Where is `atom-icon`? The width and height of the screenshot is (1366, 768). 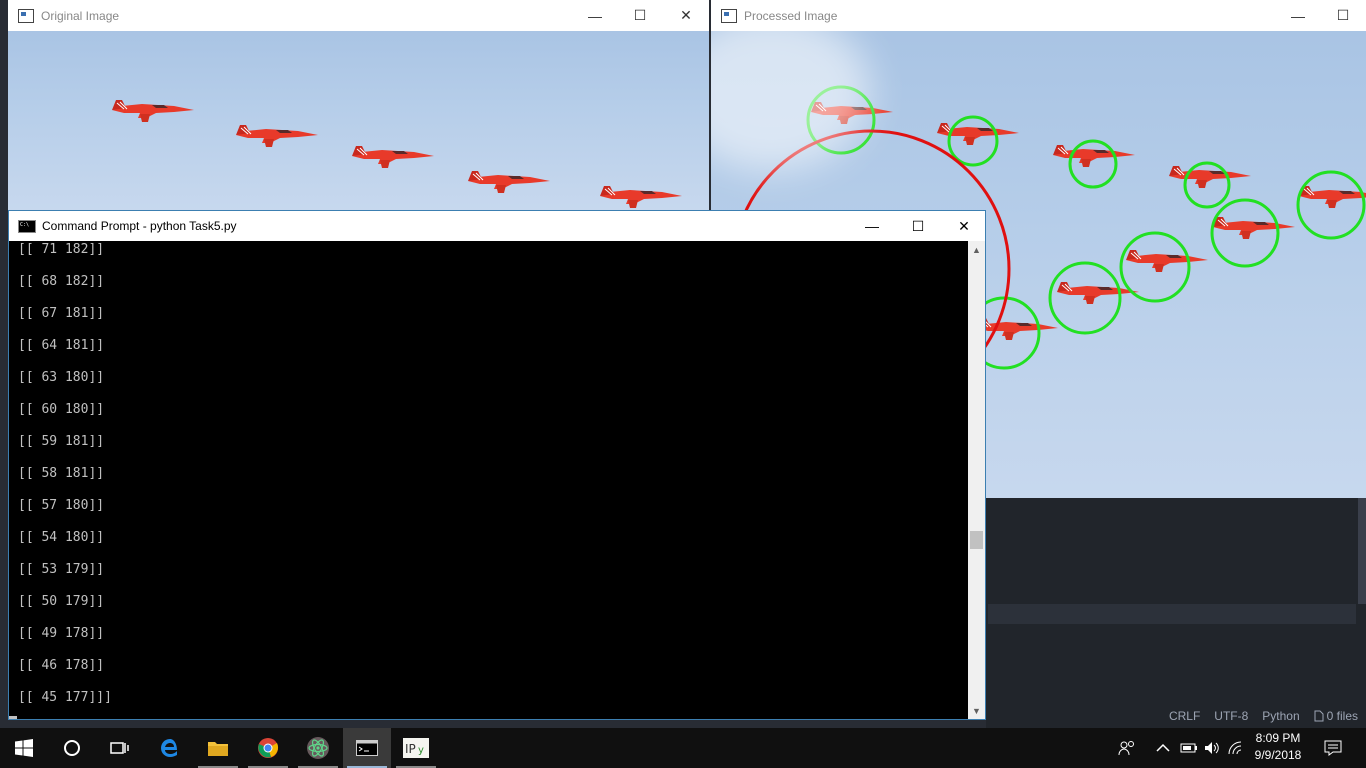
atom-icon is located at coordinates (318, 748).